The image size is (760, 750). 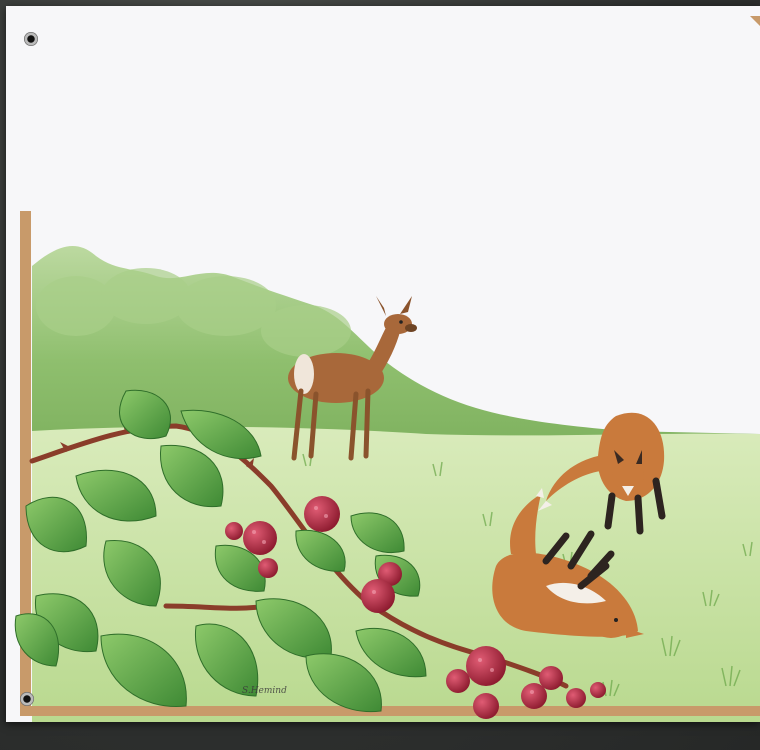 I want to click on bottom-border-rail, so click(x=390, y=711).